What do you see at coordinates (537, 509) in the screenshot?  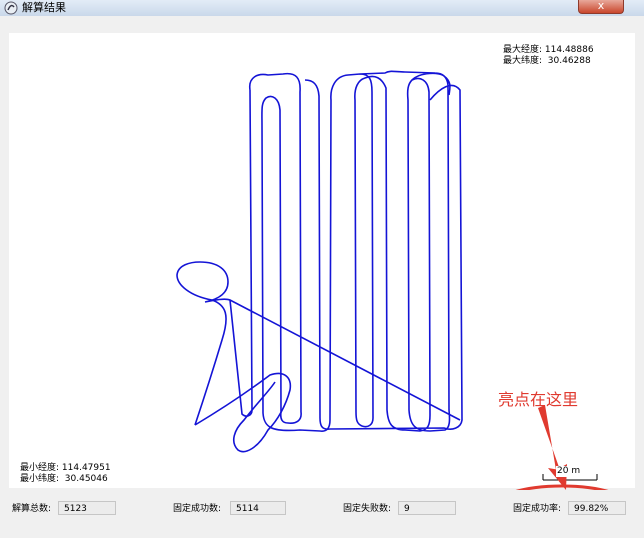 I see `fixed-rate-label: 固定成功率:` at bounding box center [537, 509].